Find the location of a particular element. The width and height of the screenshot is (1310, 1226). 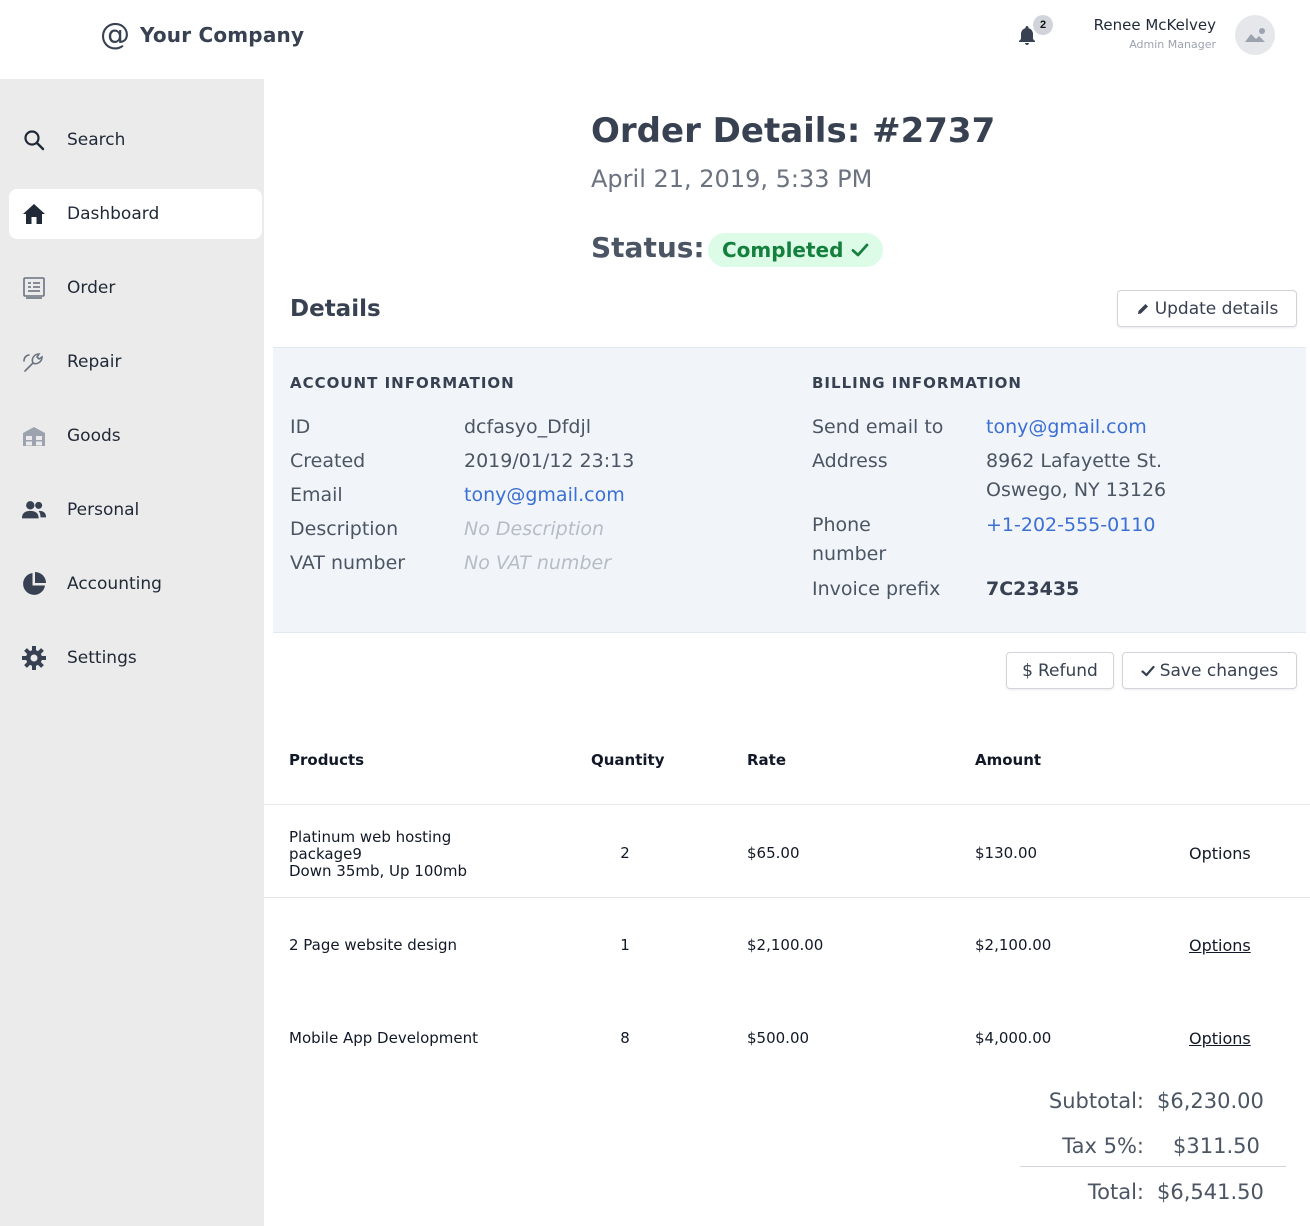

quantity-cell: 1 is located at coordinates (625, 945).